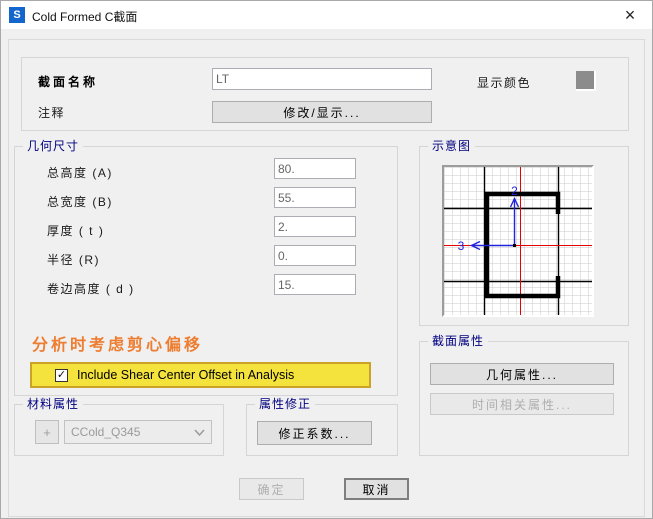 The width and height of the screenshot is (653, 519). I want to click on section-name-input, so click(322, 79).